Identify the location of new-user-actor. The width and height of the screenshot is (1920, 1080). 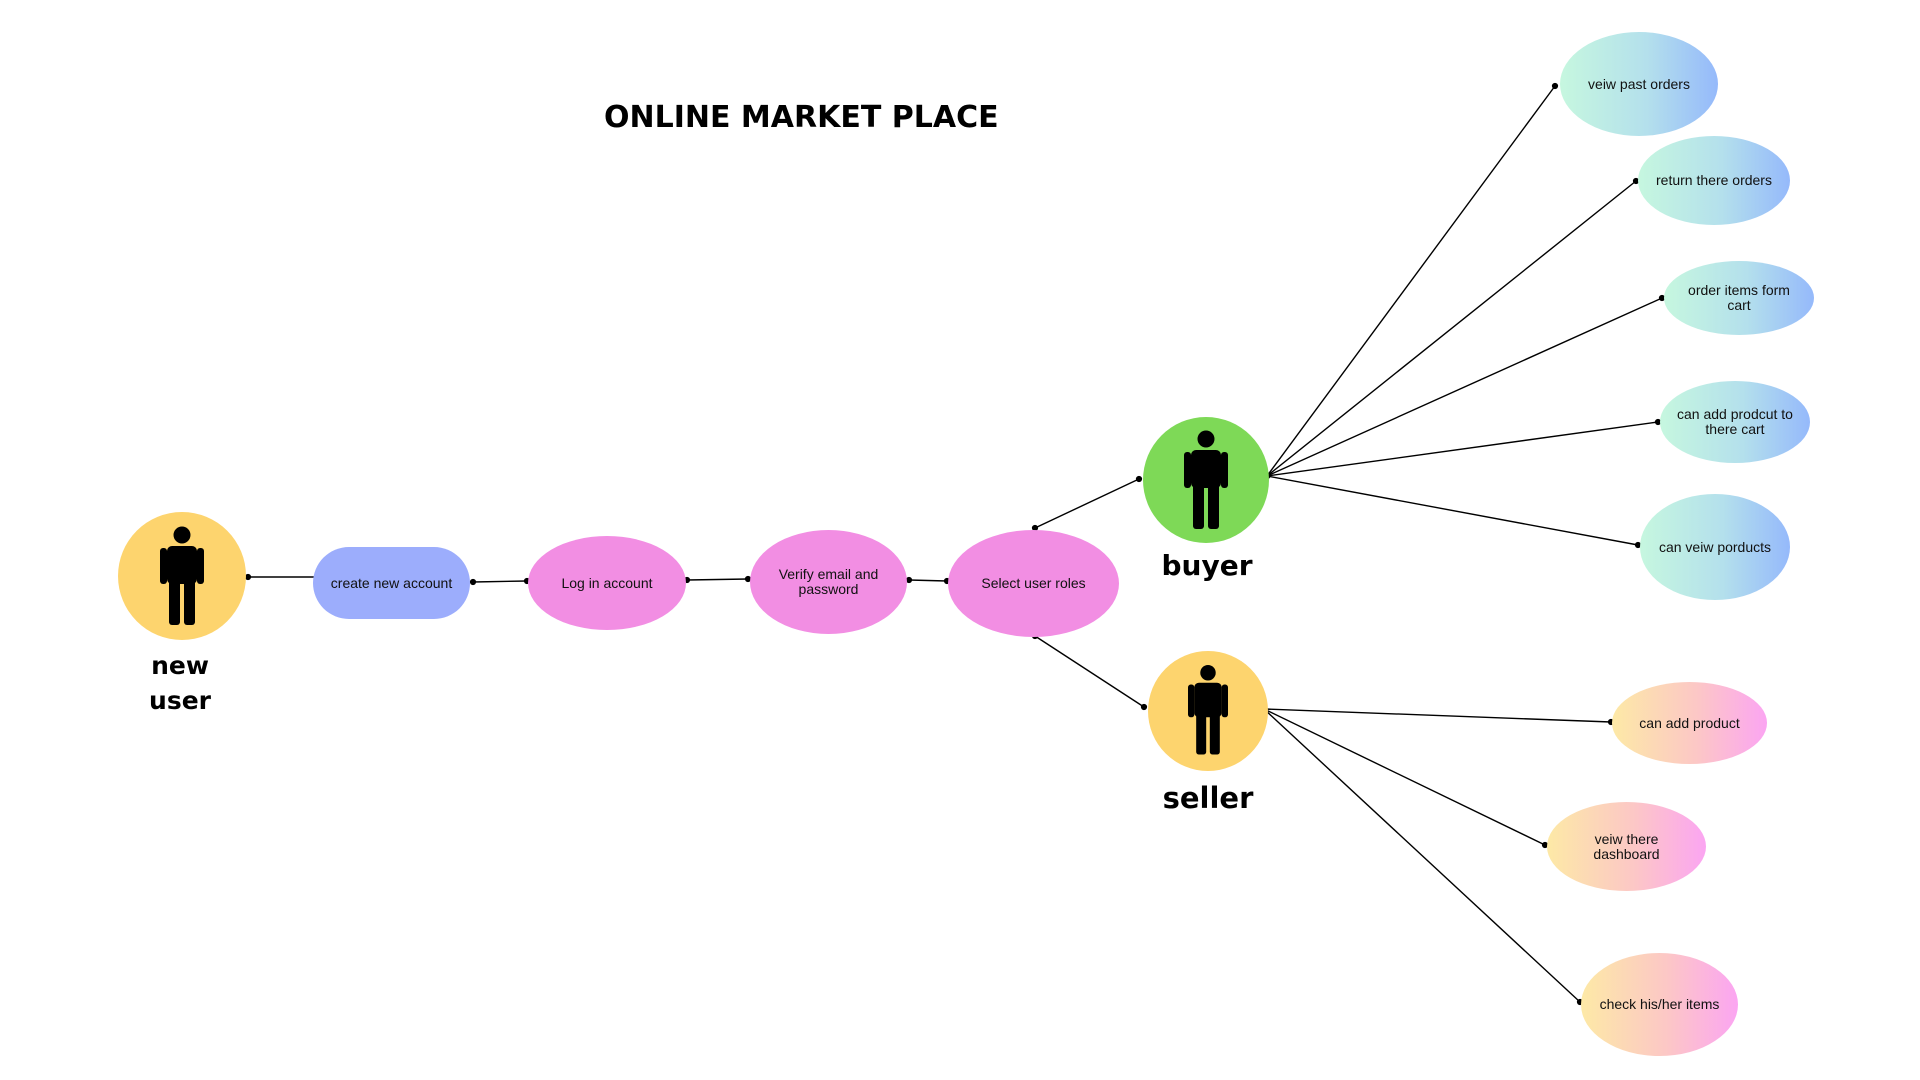
(182, 576).